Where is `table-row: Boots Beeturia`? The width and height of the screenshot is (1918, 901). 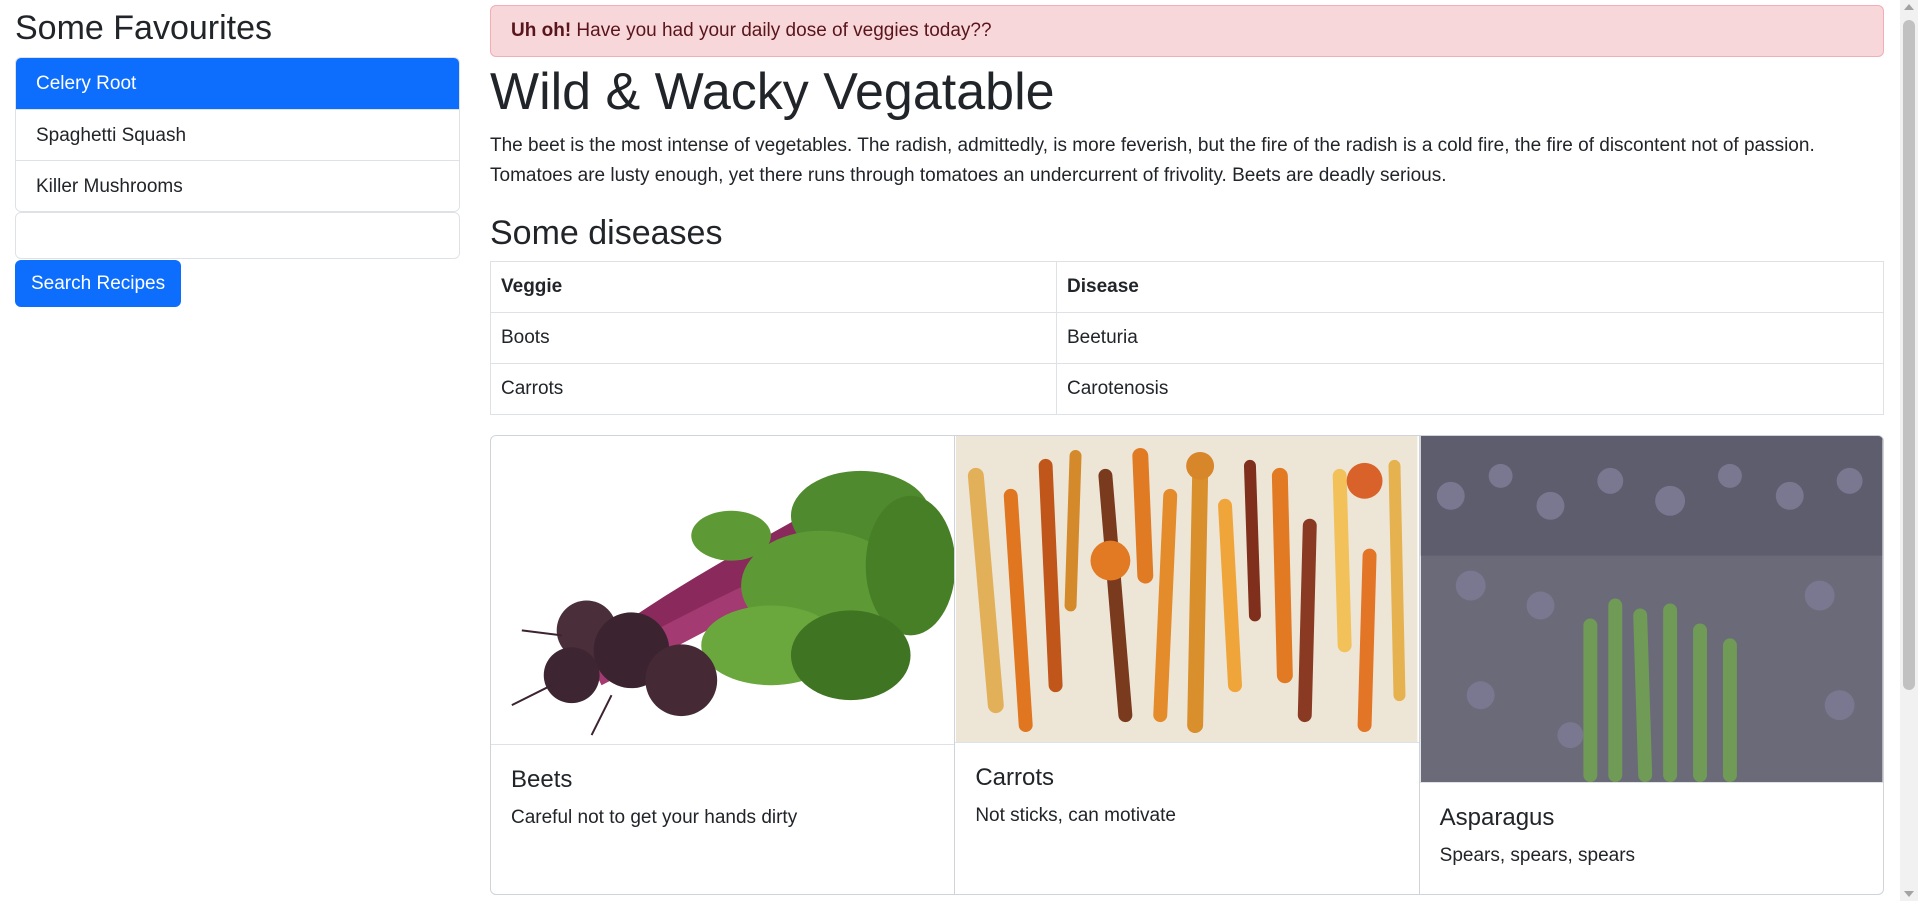
table-row: Boots Beeturia is located at coordinates (1187, 338).